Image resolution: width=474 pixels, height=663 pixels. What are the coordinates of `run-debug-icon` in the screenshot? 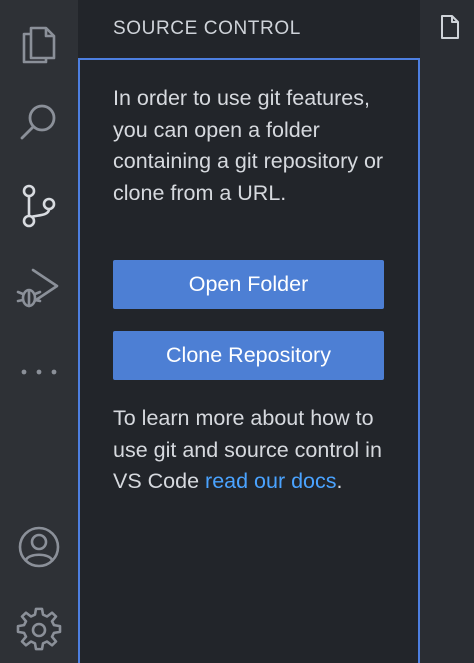 It's located at (39, 288).